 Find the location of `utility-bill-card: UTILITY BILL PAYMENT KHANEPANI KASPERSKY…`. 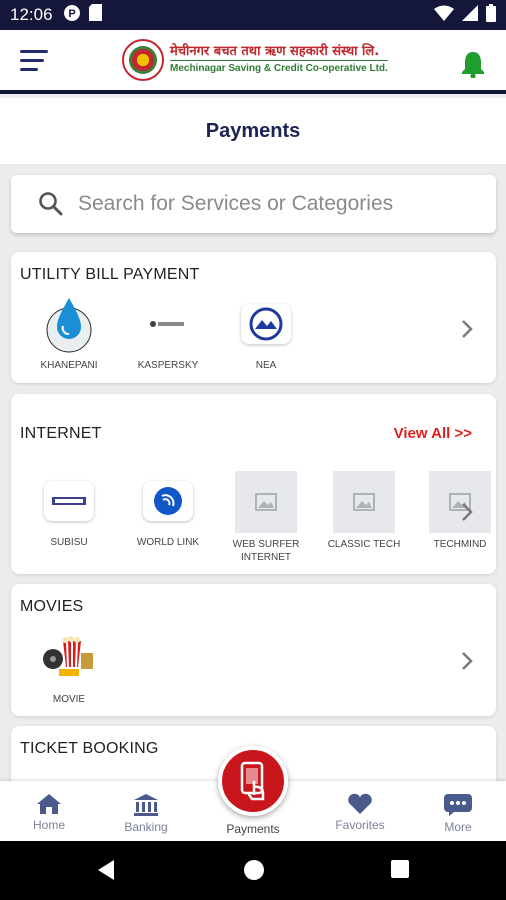

utility-bill-card: UTILITY BILL PAYMENT KHANEPANI KASPERSKY… is located at coordinates (253, 317).